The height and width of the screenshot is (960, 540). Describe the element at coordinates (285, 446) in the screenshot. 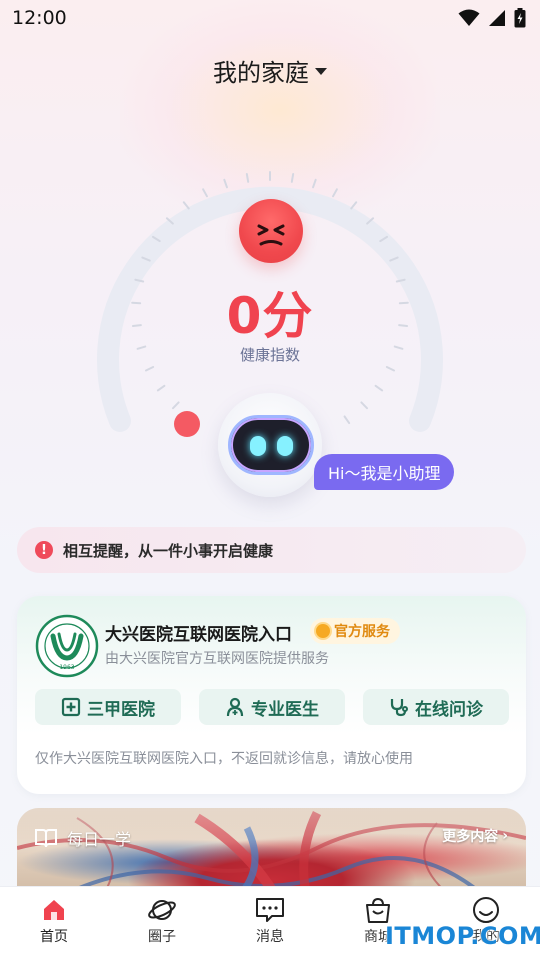

I see `robot-eye-right` at that location.